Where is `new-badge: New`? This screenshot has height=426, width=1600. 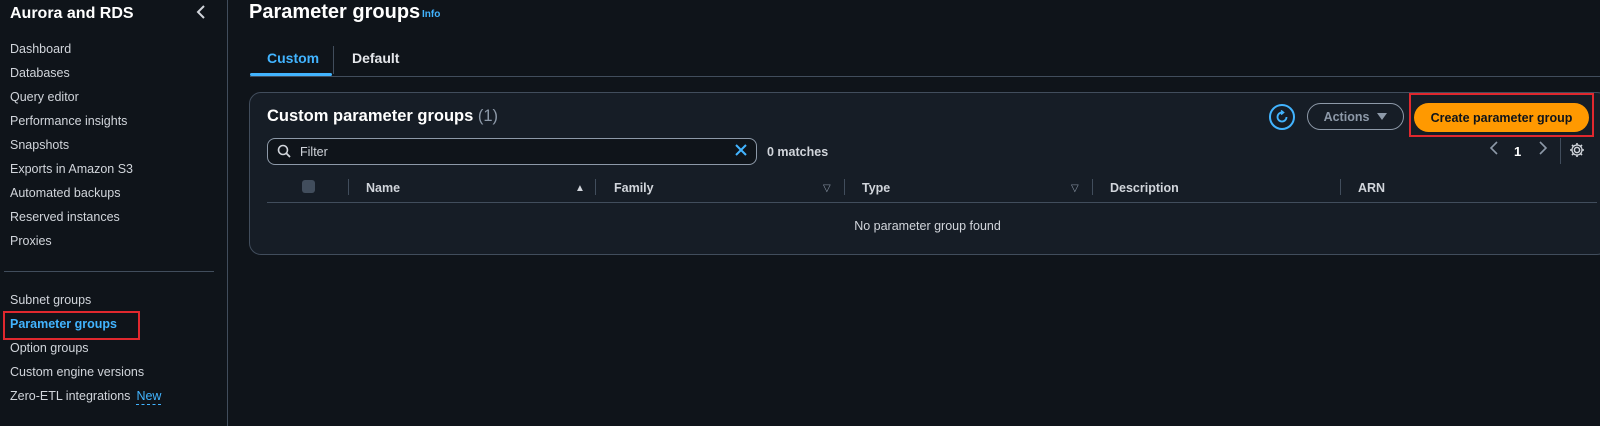
new-badge: New is located at coordinates (149, 397).